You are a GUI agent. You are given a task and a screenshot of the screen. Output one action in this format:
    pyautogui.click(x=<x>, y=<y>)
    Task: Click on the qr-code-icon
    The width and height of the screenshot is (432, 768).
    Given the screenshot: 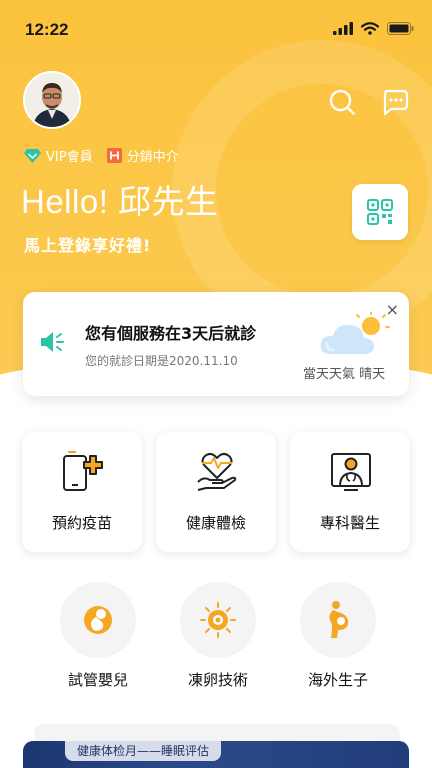 What is the action you would take?
    pyautogui.click(x=380, y=212)
    